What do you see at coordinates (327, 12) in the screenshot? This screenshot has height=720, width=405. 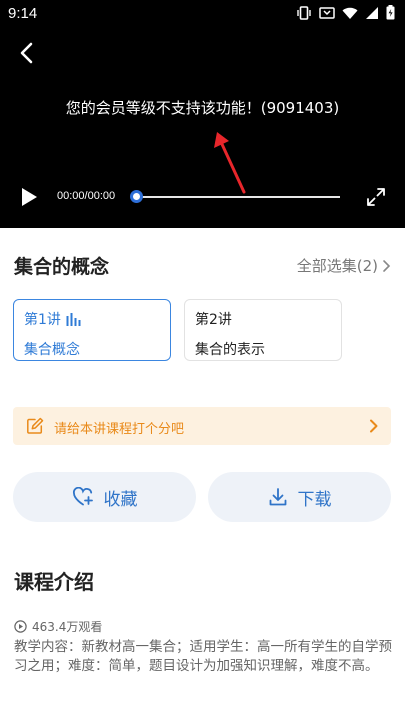 I see `cast-icon` at bounding box center [327, 12].